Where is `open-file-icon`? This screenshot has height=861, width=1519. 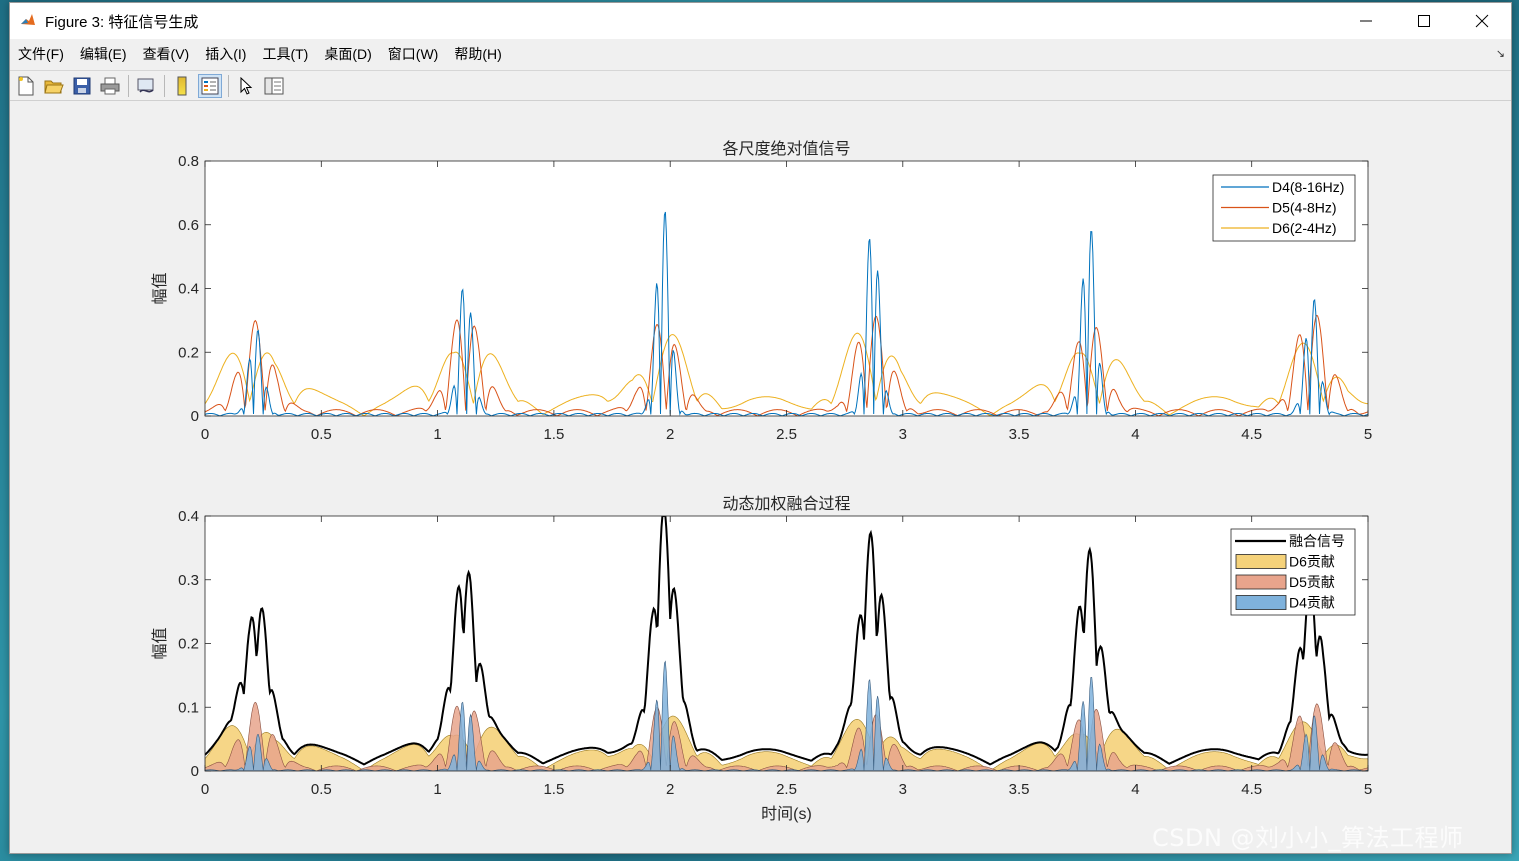
open-file-icon is located at coordinates (54, 86).